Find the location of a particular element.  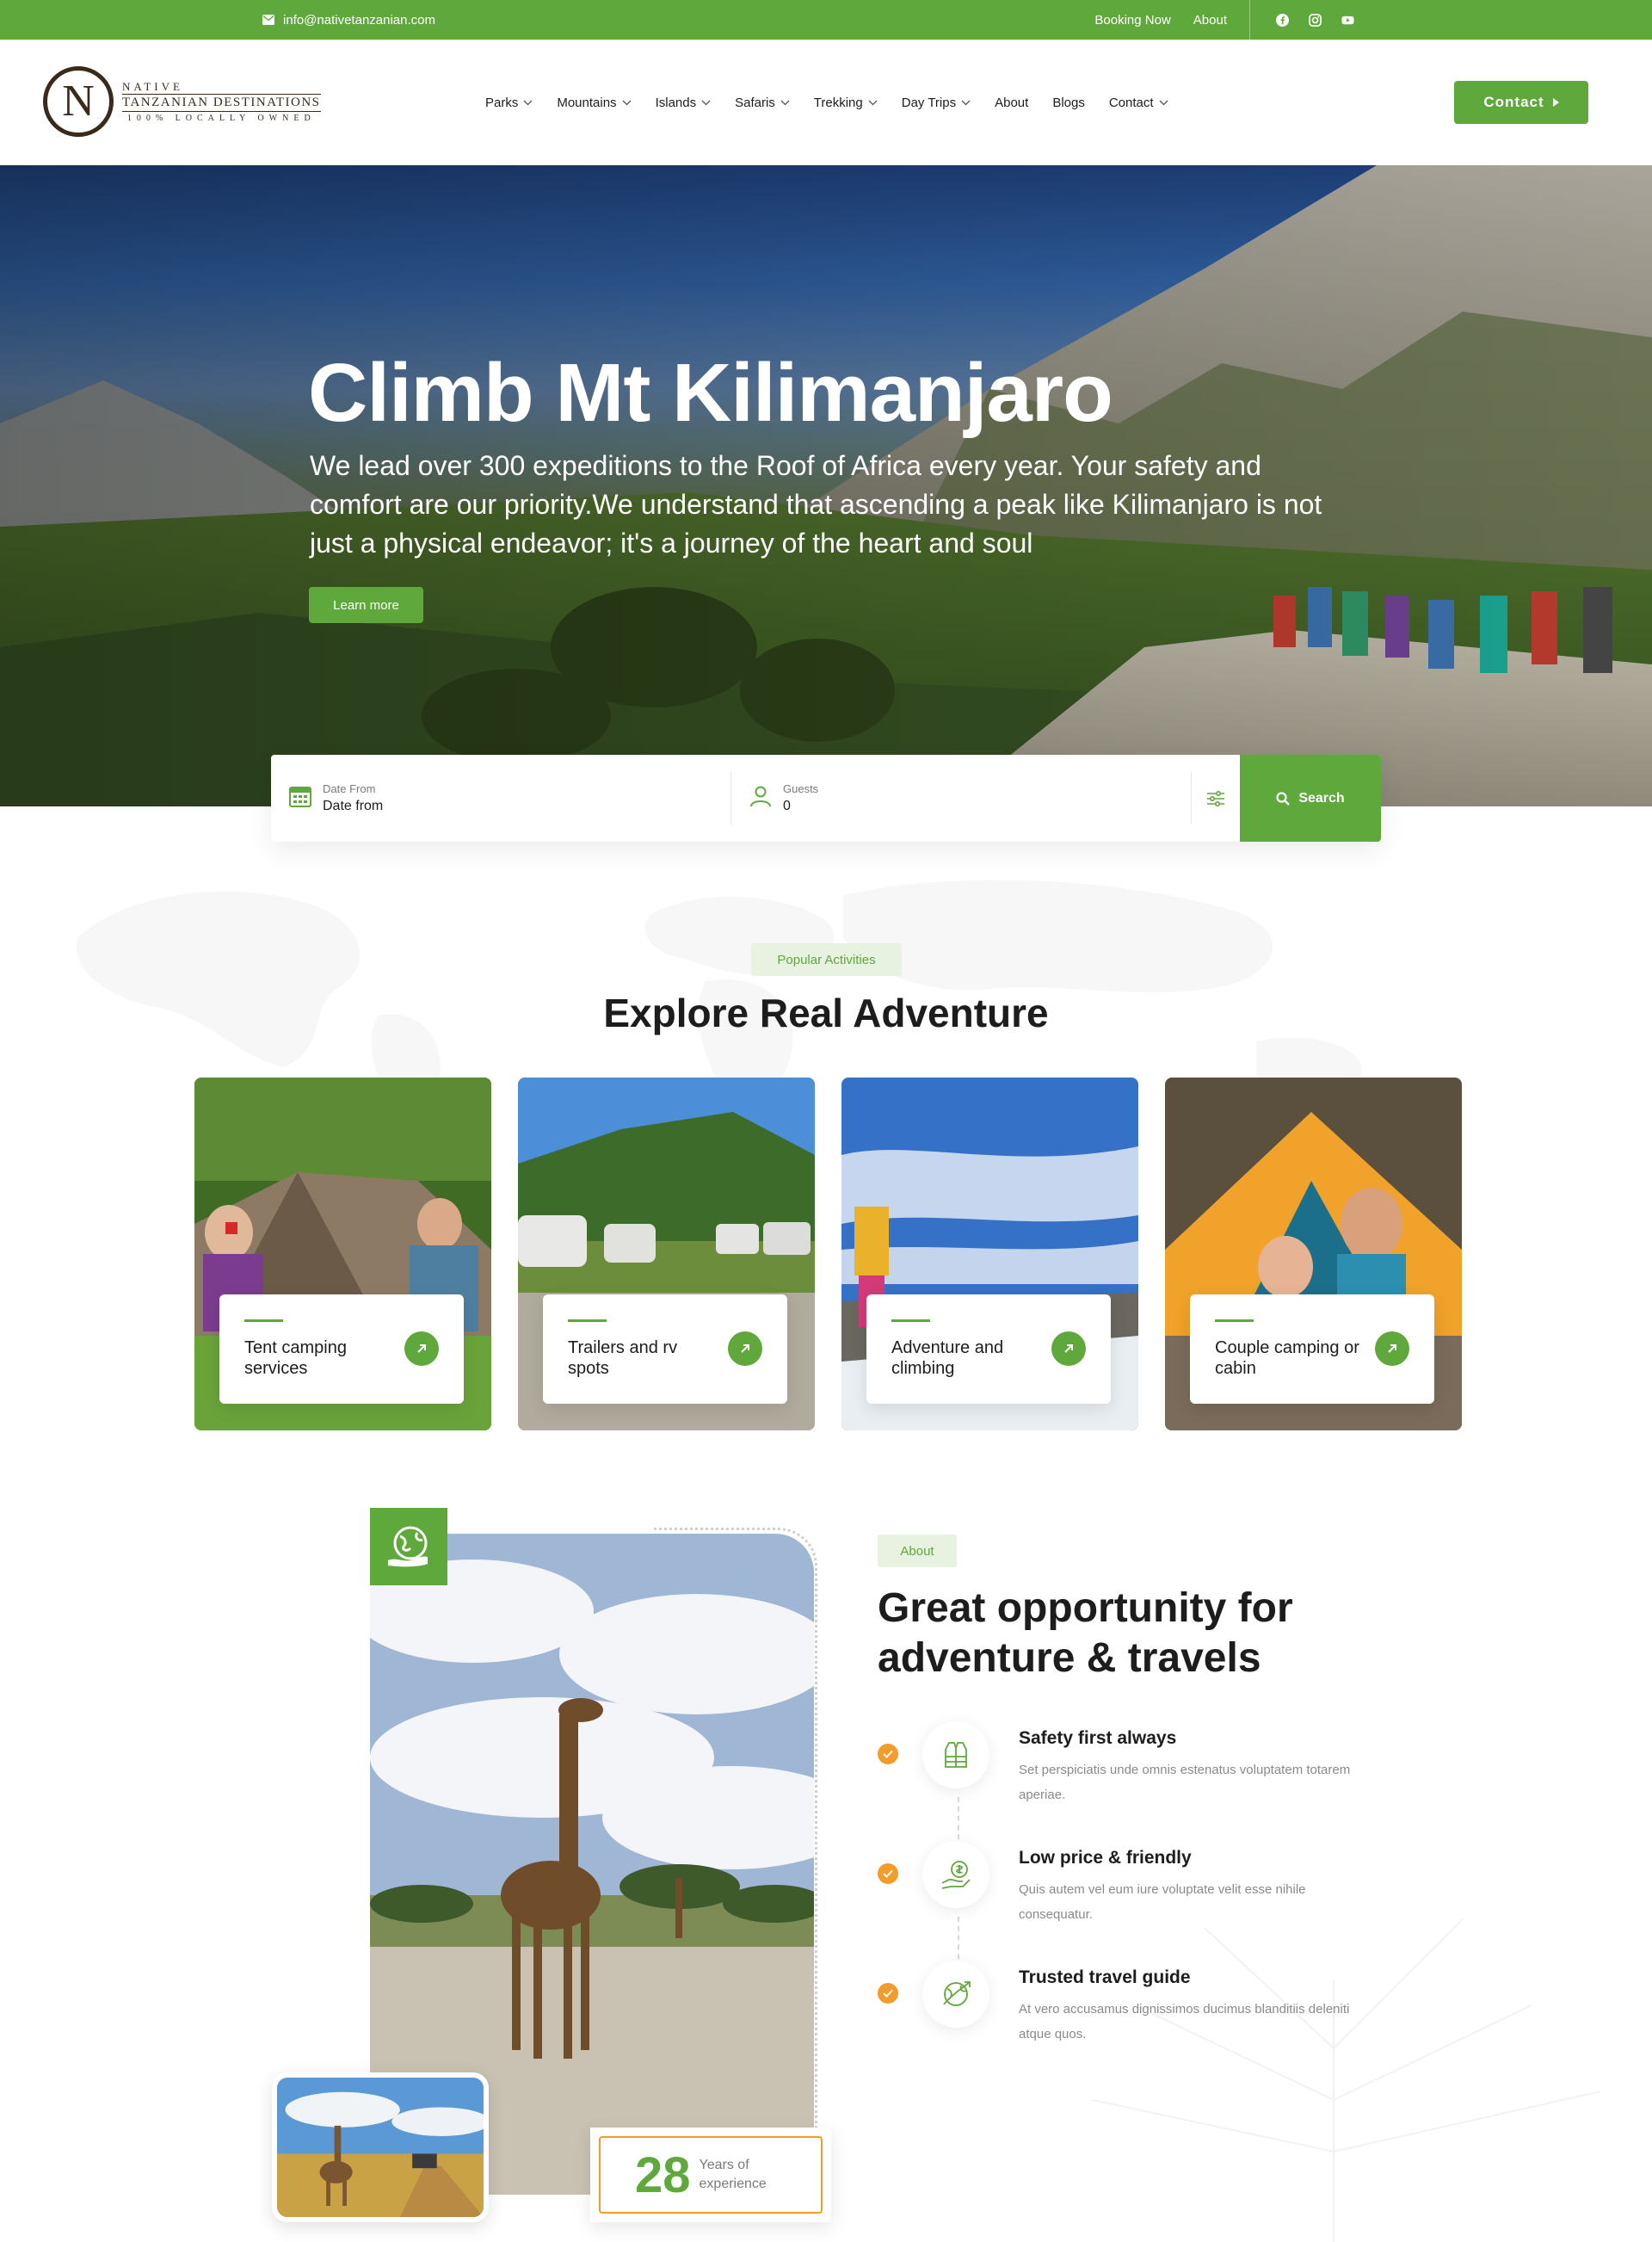

booking-now-link: Booking Now is located at coordinates (1132, 20).